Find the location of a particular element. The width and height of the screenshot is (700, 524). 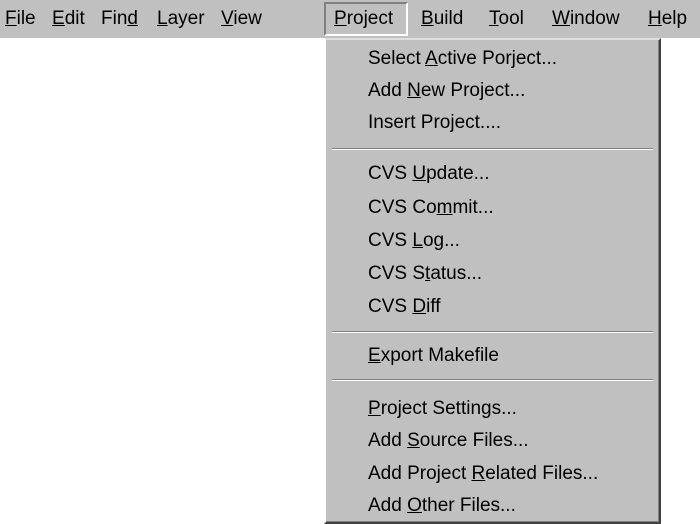

menu-item-cvs-diff: CVS Diff is located at coordinates (404, 307).